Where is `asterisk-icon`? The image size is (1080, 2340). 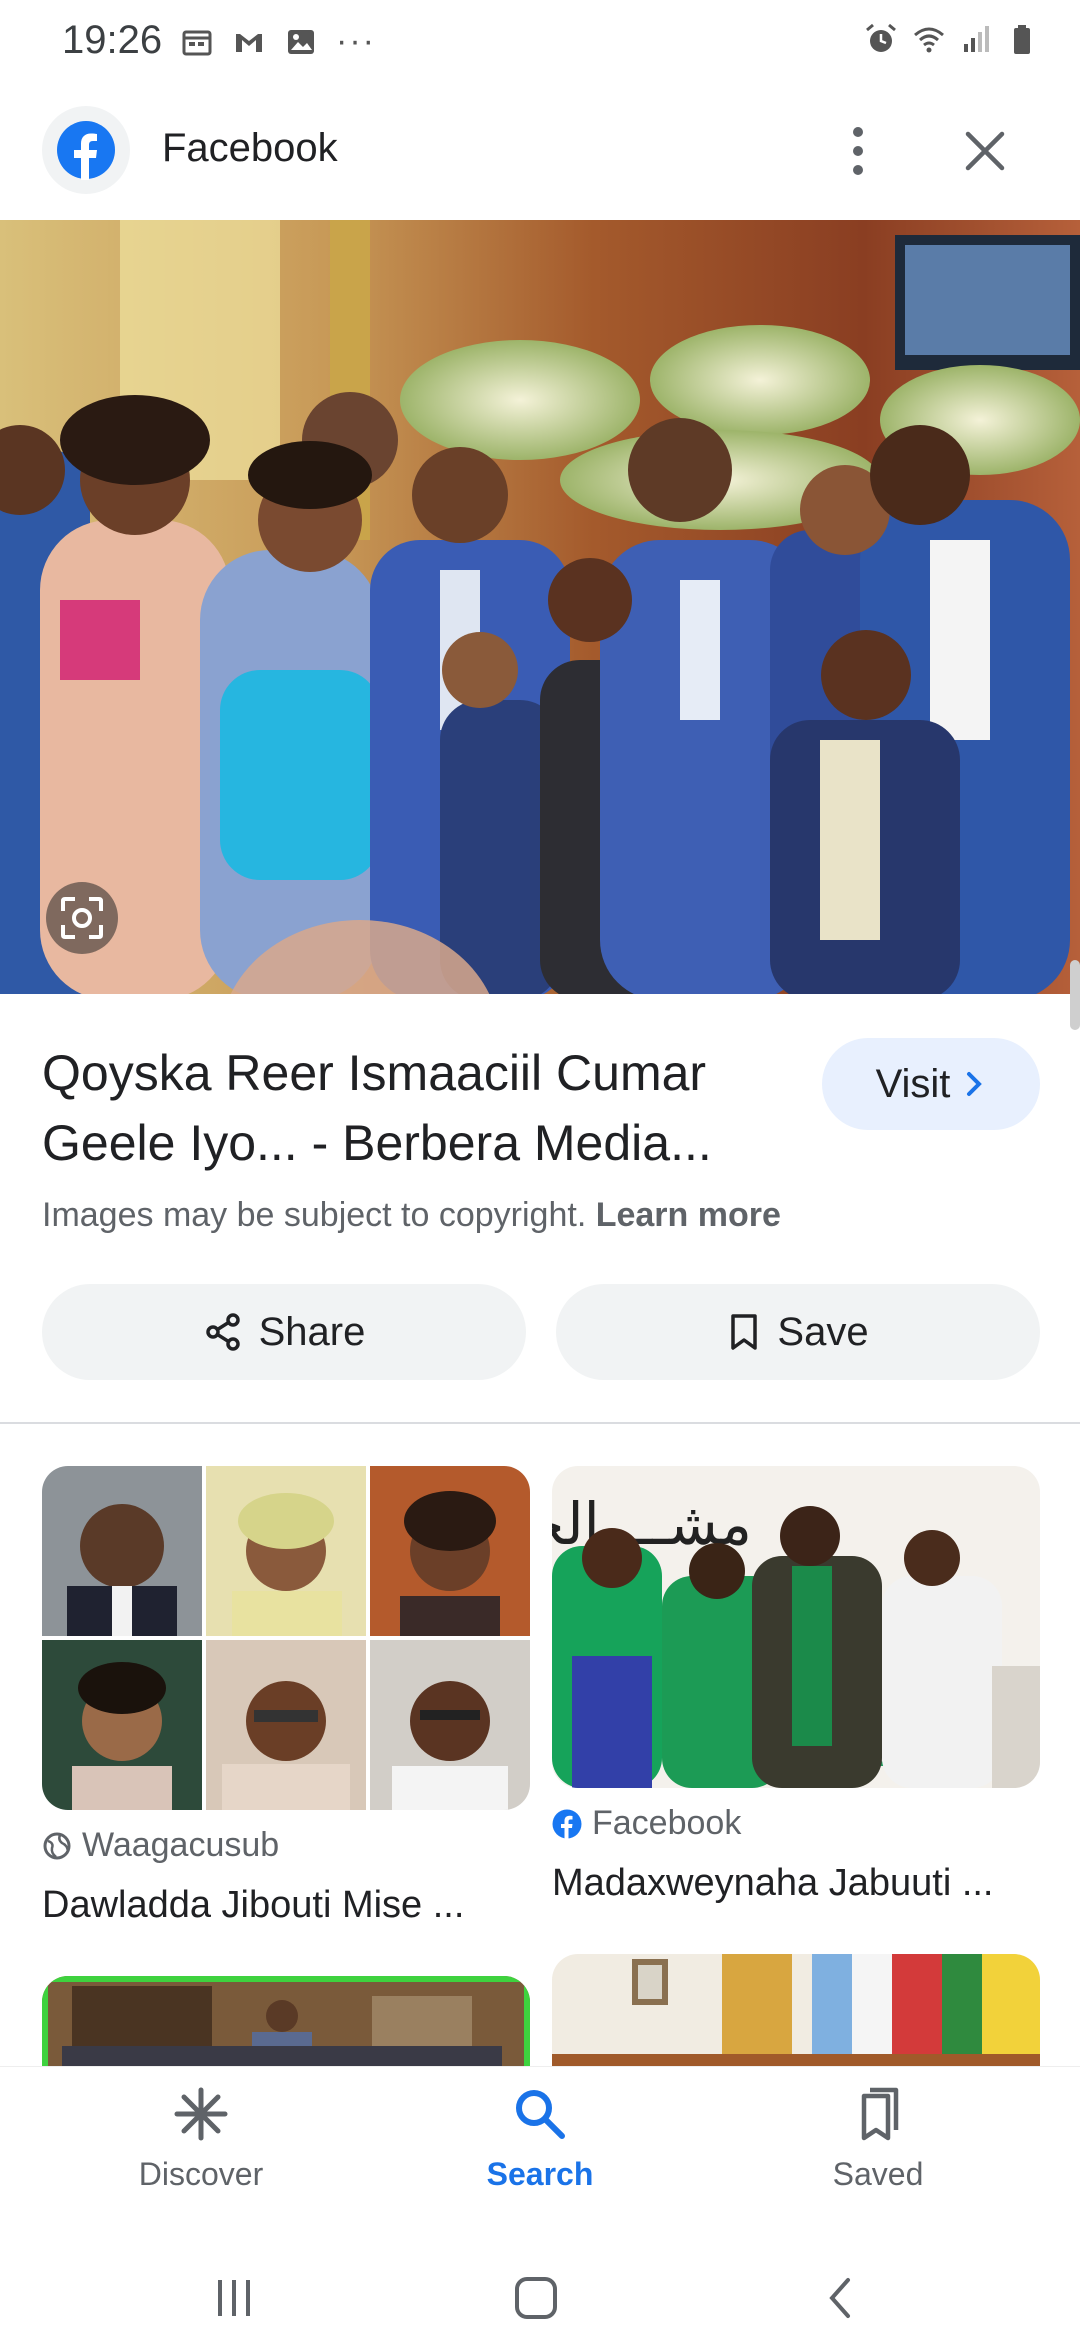
asterisk-icon is located at coordinates (201, 2114).